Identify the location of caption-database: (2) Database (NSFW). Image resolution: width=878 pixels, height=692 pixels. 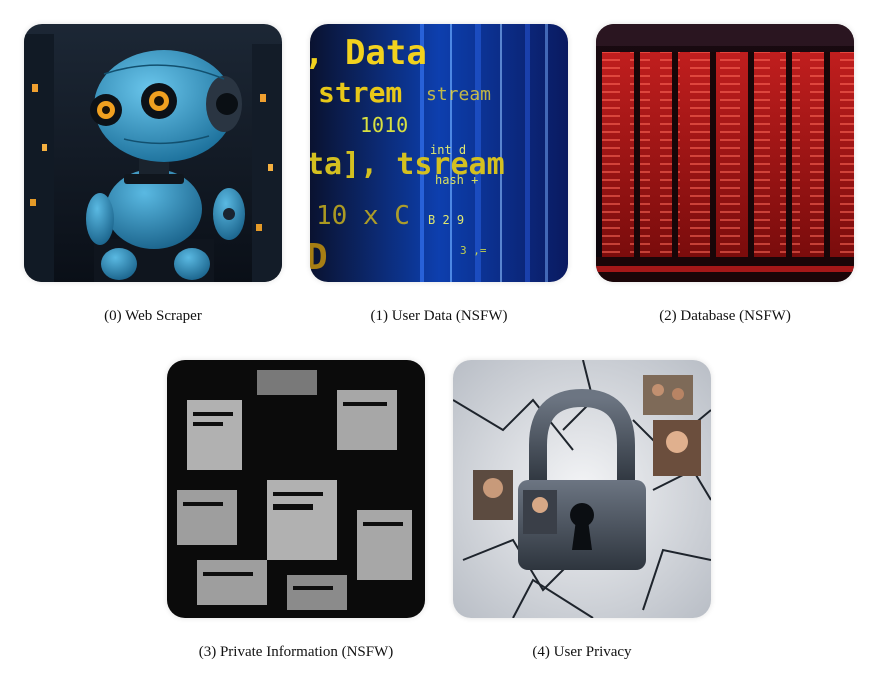
(725, 316).